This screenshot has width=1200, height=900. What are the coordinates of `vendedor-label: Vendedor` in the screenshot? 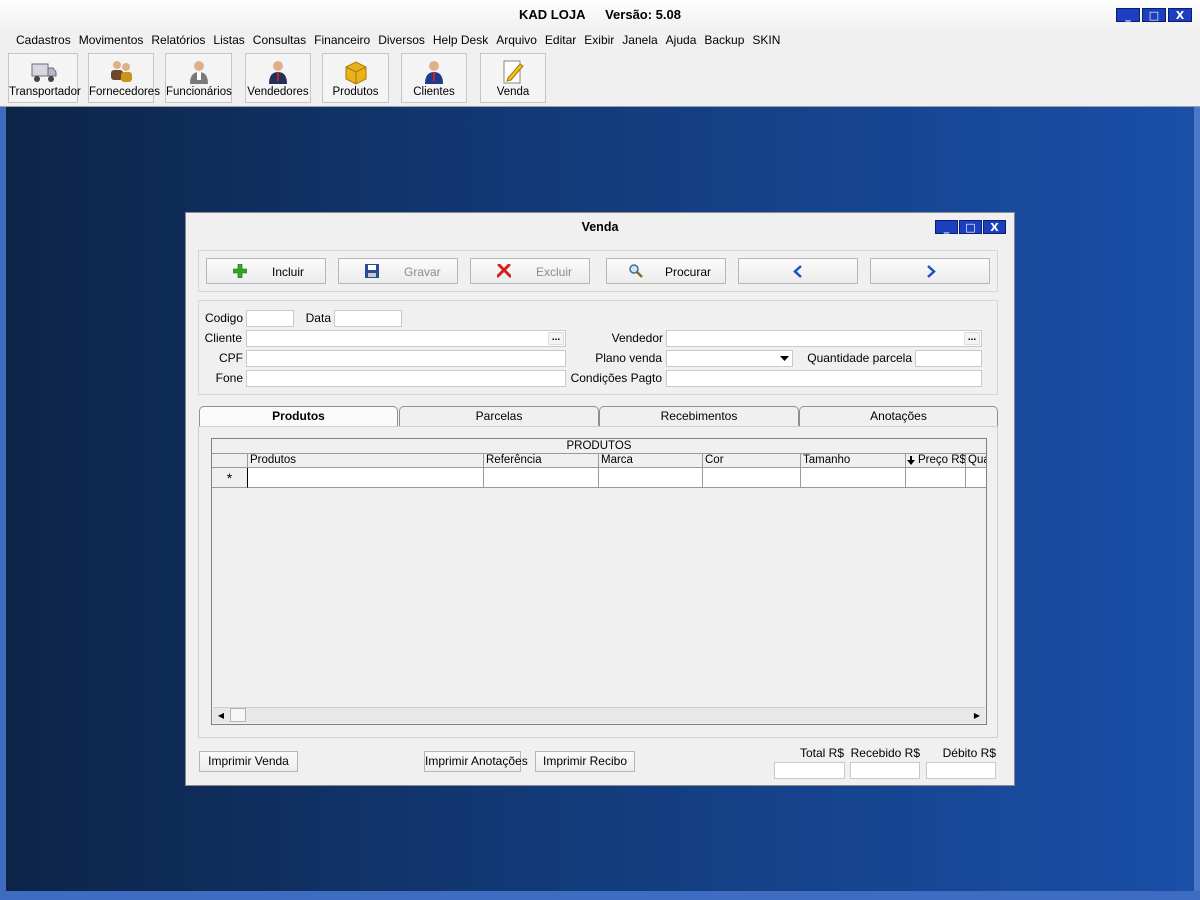 It's located at (637, 338).